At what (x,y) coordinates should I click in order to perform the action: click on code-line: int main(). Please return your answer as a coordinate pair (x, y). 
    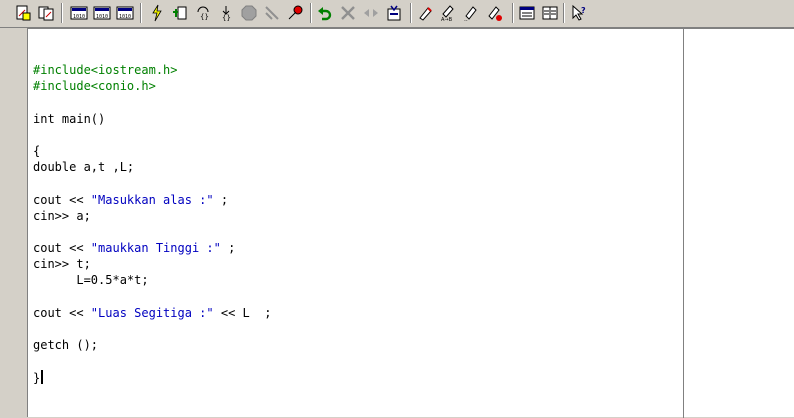
    Looking at the image, I should click on (69, 118).